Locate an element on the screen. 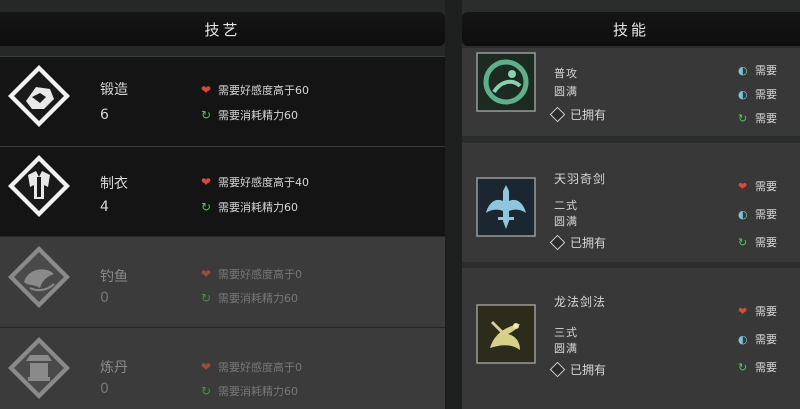 The height and width of the screenshot is (409, 800). forge-icon is located at coordinates (39, 96).